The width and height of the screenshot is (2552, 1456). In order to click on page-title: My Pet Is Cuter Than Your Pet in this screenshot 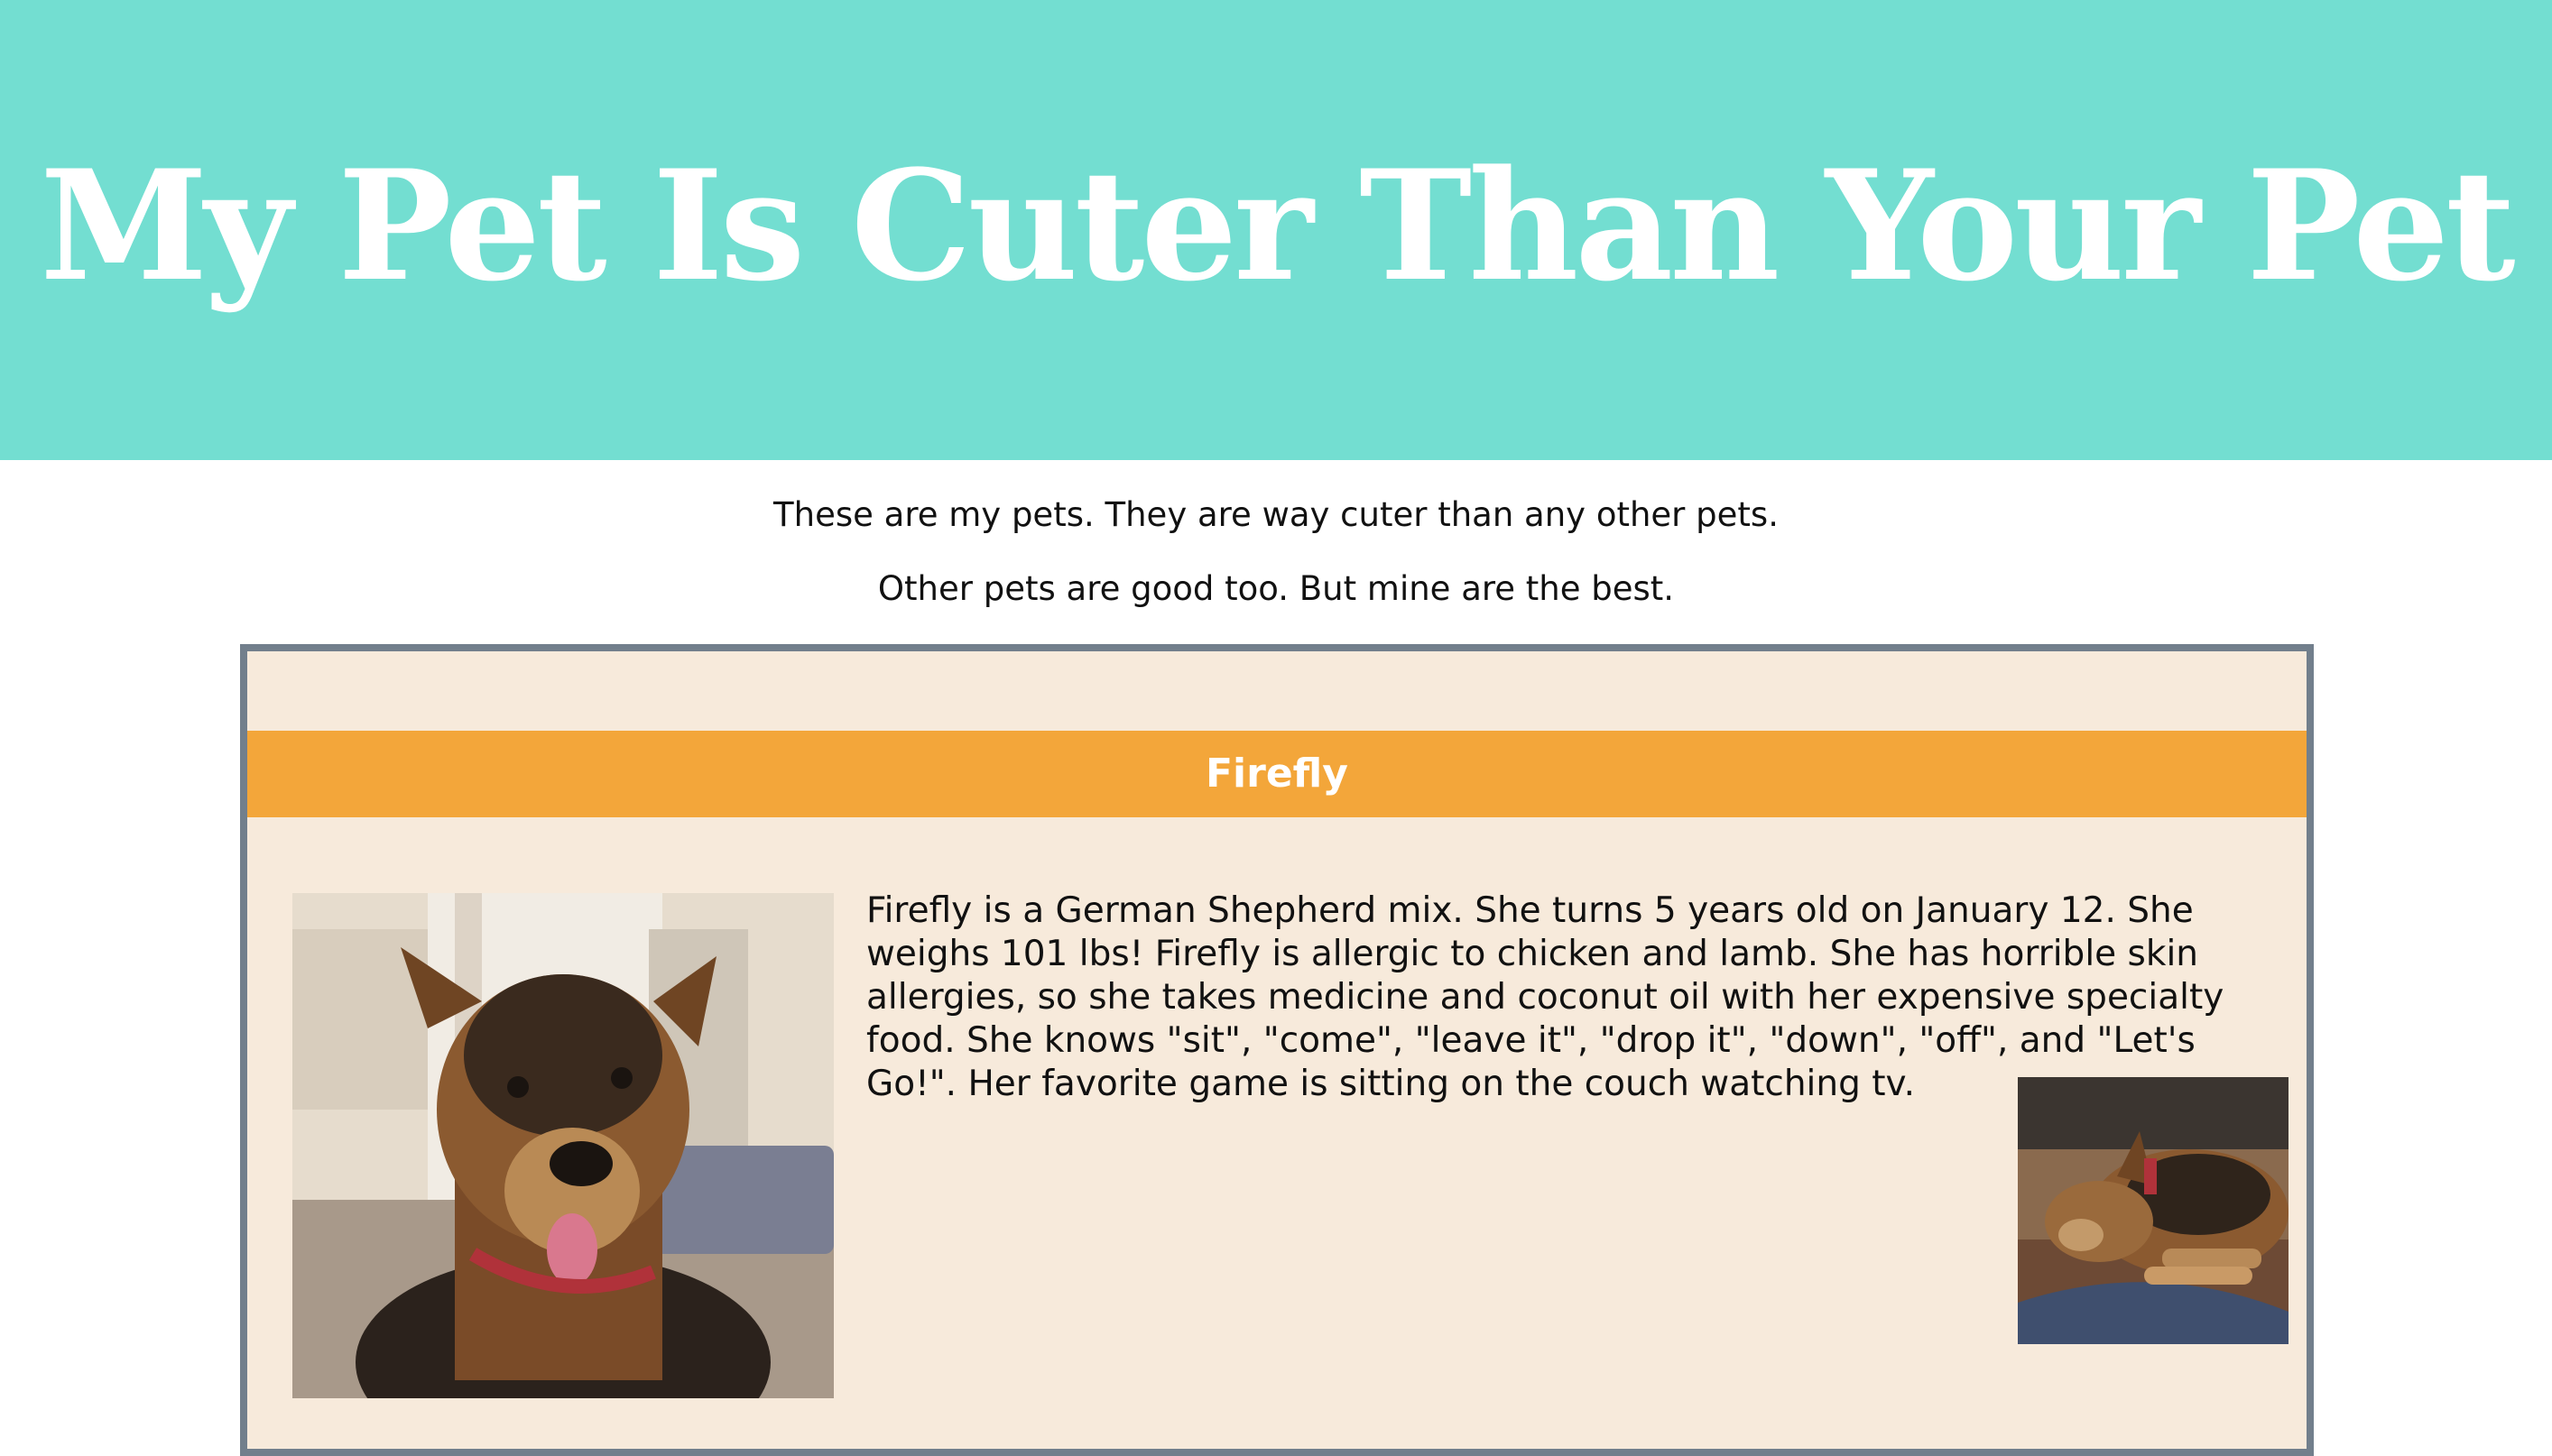, I will do `click(1277, 225)`.